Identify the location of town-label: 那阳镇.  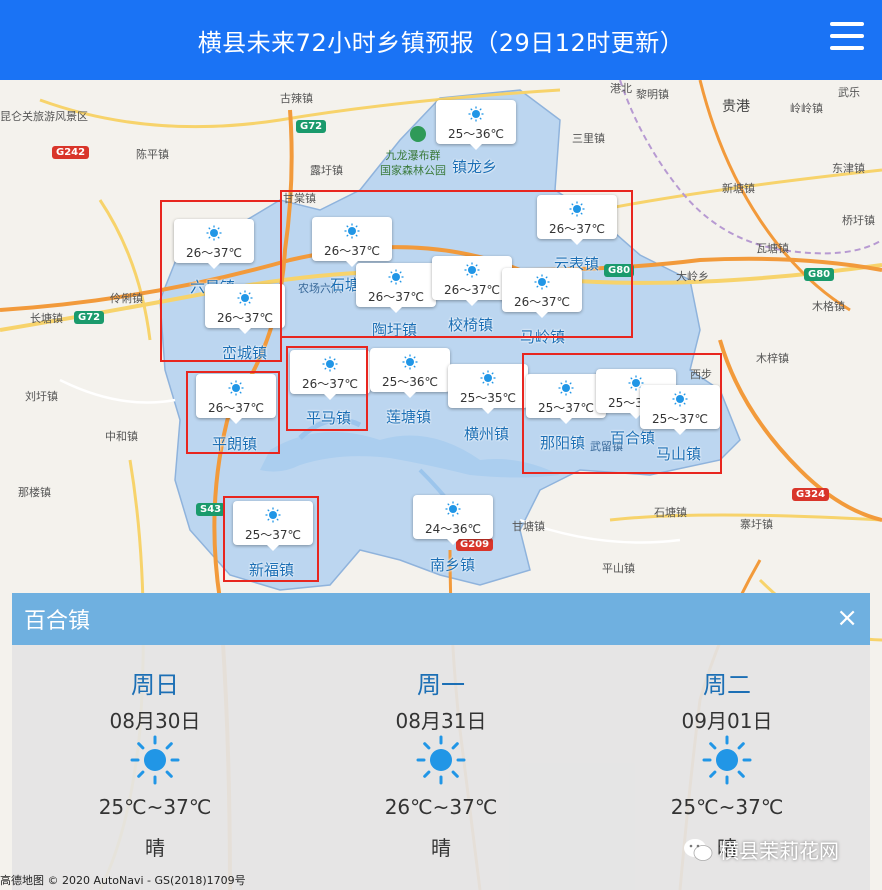
(562, 442).